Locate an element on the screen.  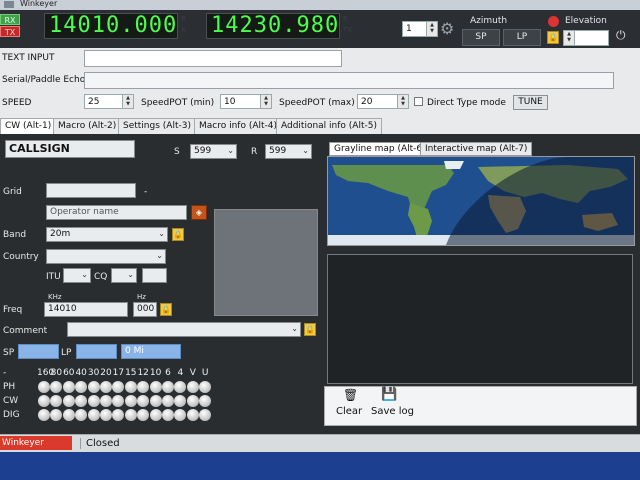
cw-output-terminal is located at coordinates (480, 319).